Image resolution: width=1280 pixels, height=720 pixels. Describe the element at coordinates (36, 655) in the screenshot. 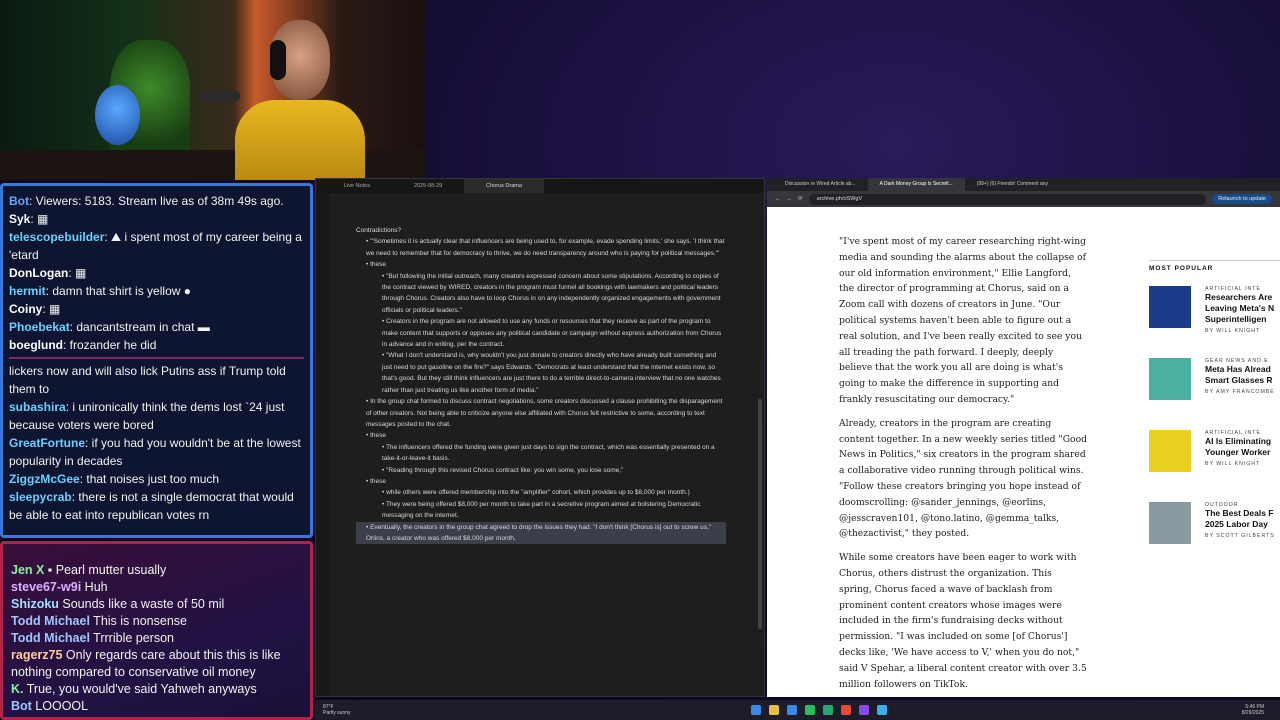

I see `chat-username: ragerz75` at that location.